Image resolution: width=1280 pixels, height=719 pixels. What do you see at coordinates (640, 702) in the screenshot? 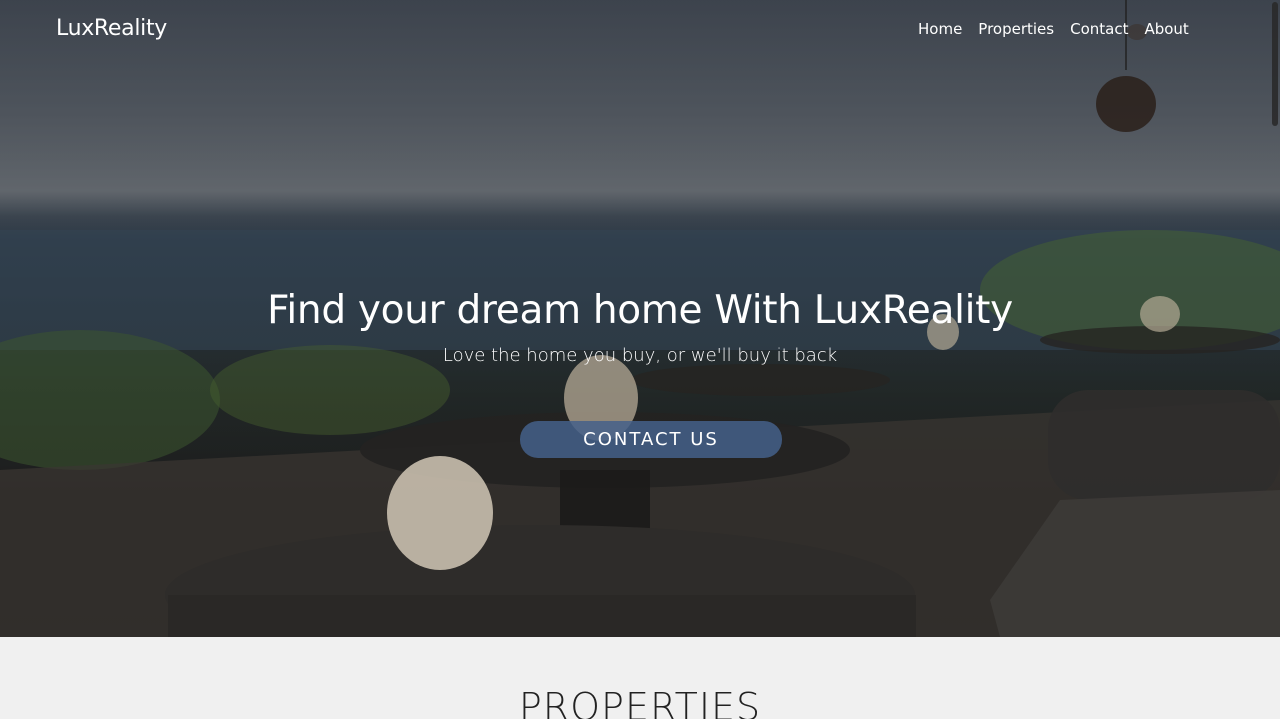
I see `properties-heading: PROPERTIES` at bounding box center [640, 702].